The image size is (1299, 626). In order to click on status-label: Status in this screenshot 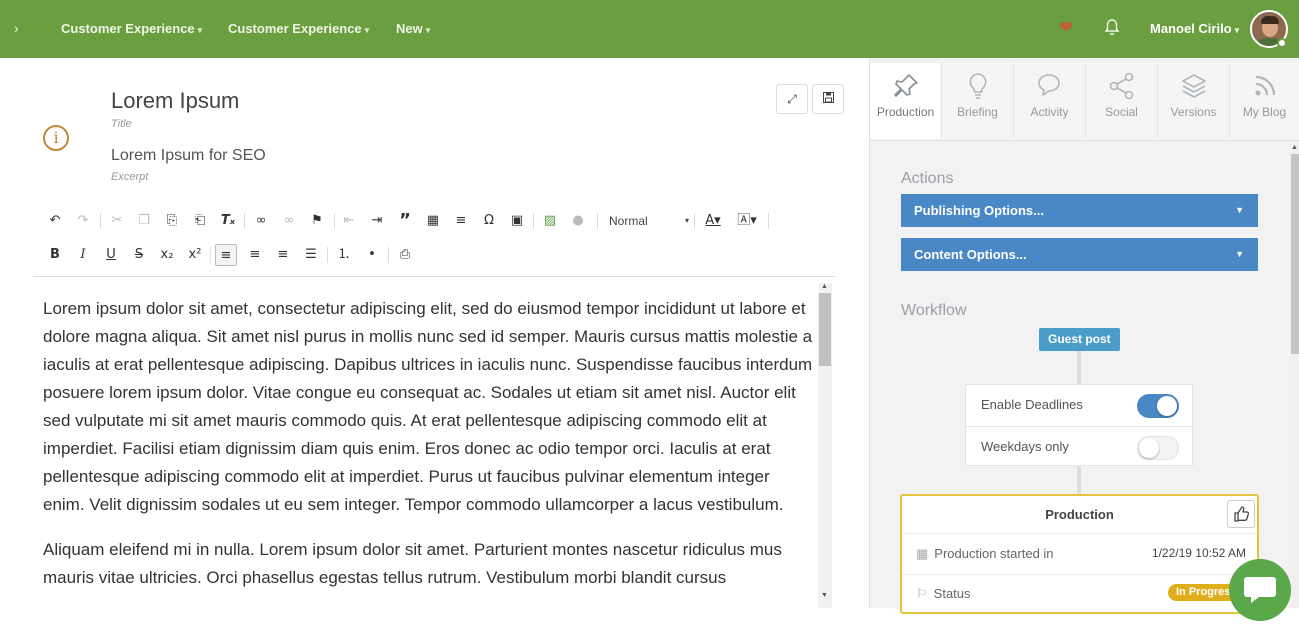, I will do `click(952, 593)`.